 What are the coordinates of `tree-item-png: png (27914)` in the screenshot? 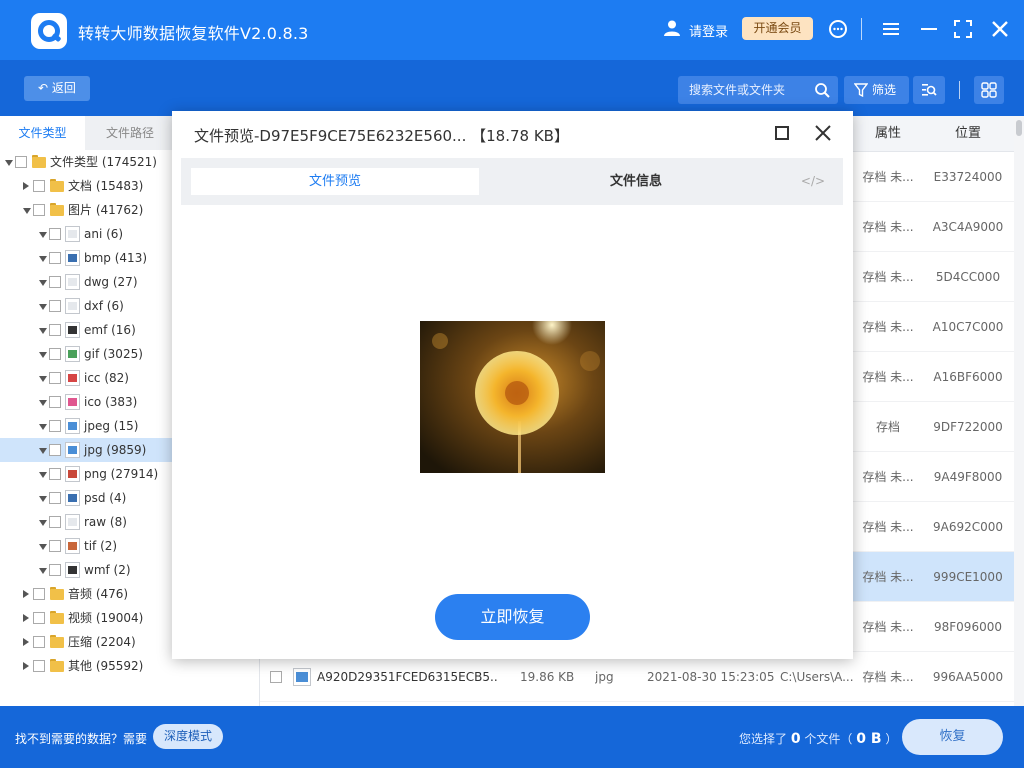 It's located at (86, 474).